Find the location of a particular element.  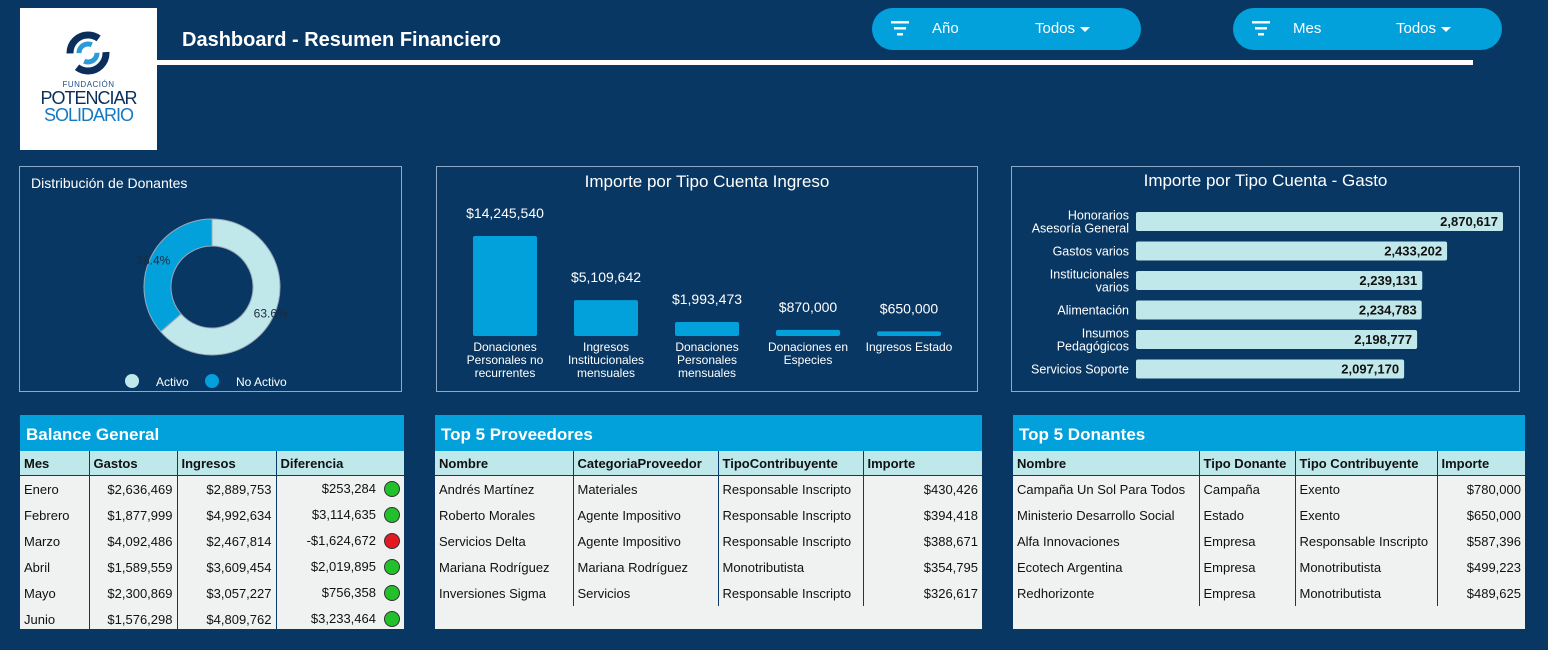

filter-month-dropdown: Todos is located at coordinates (1424, 28).